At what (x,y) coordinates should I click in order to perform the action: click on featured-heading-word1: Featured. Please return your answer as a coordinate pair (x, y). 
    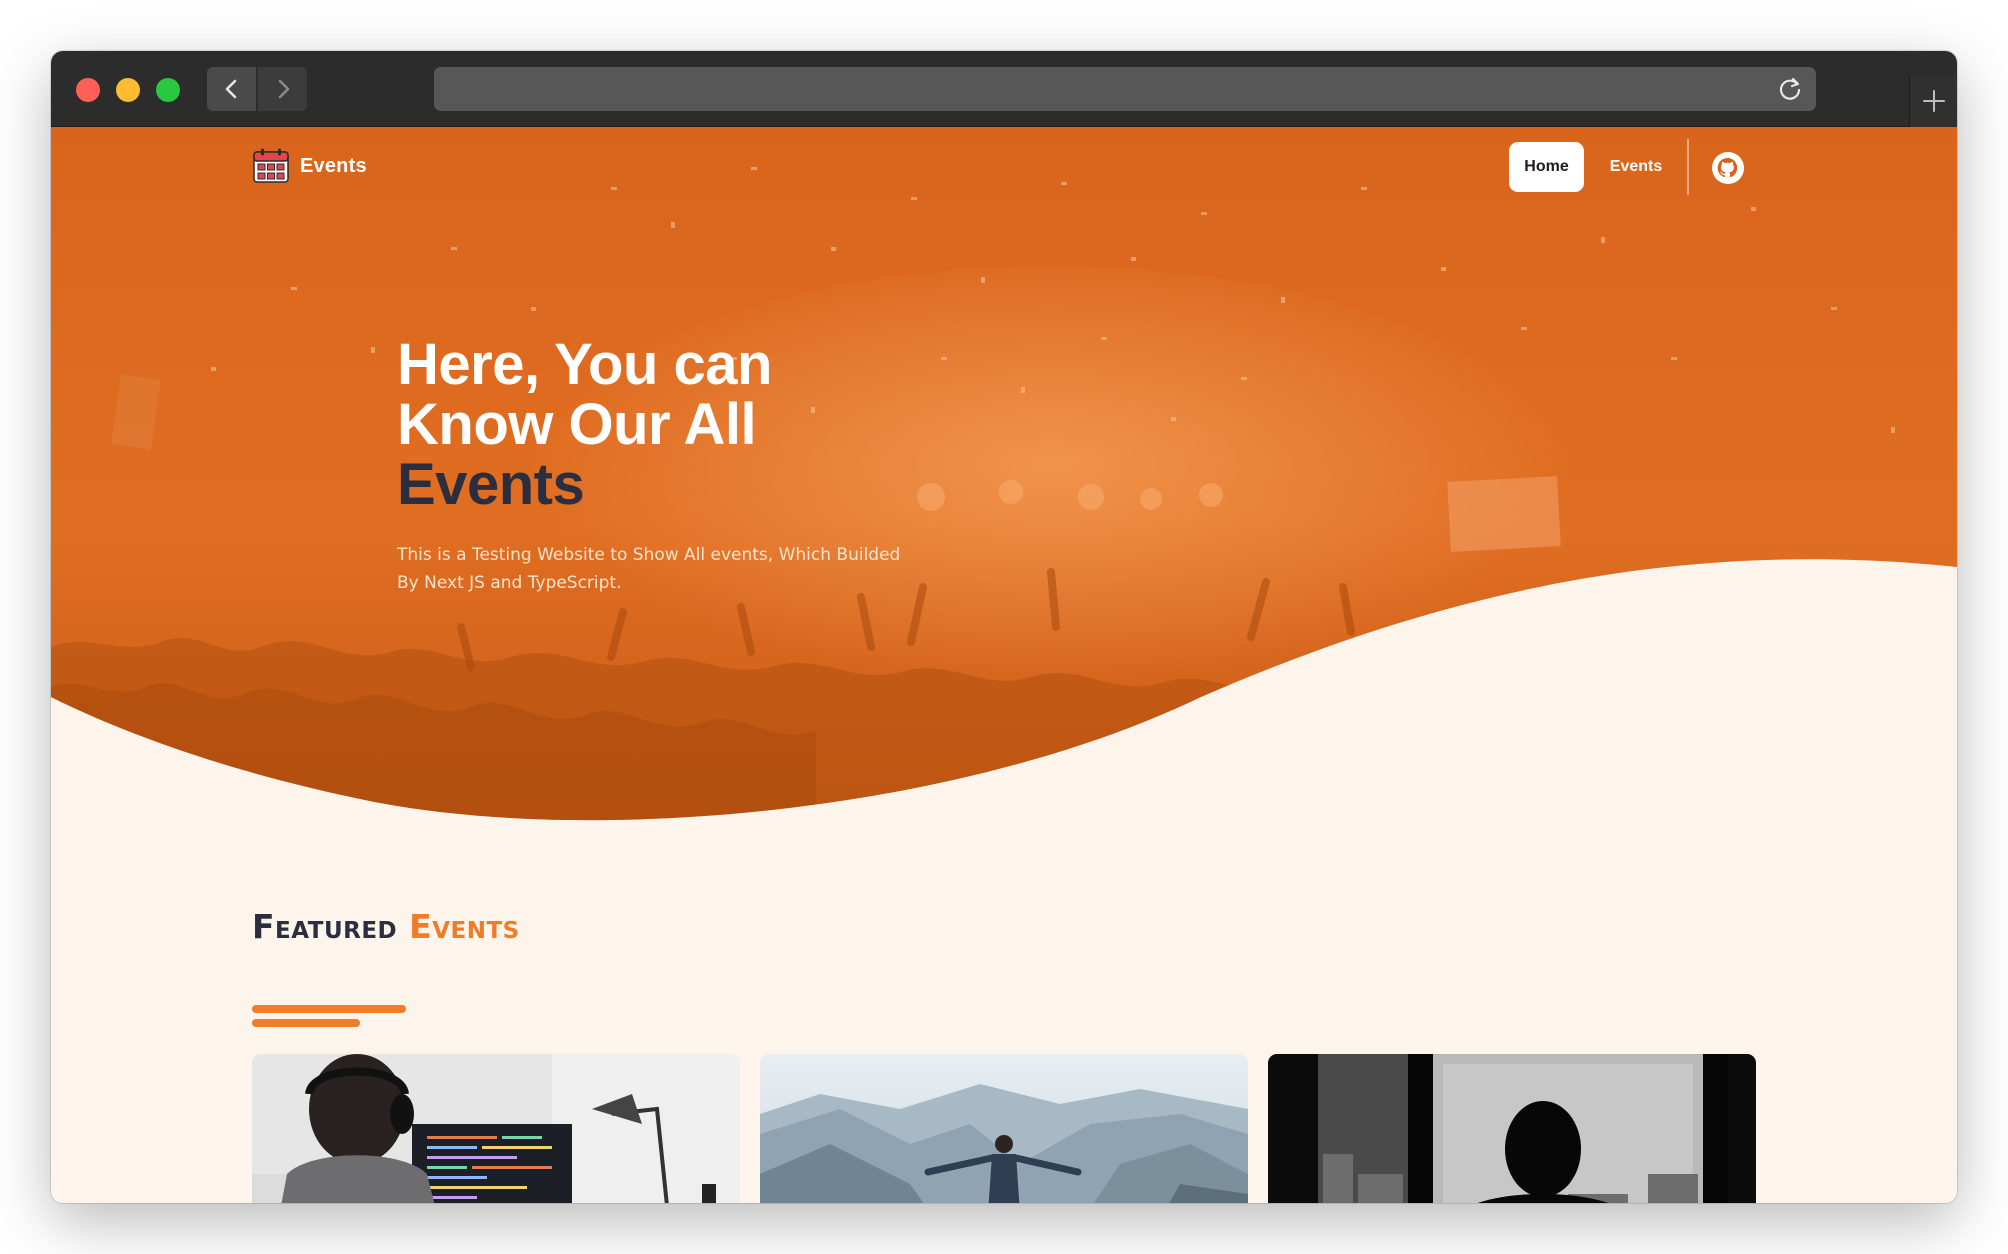
    Looking at the image, I should click on (325, 926).